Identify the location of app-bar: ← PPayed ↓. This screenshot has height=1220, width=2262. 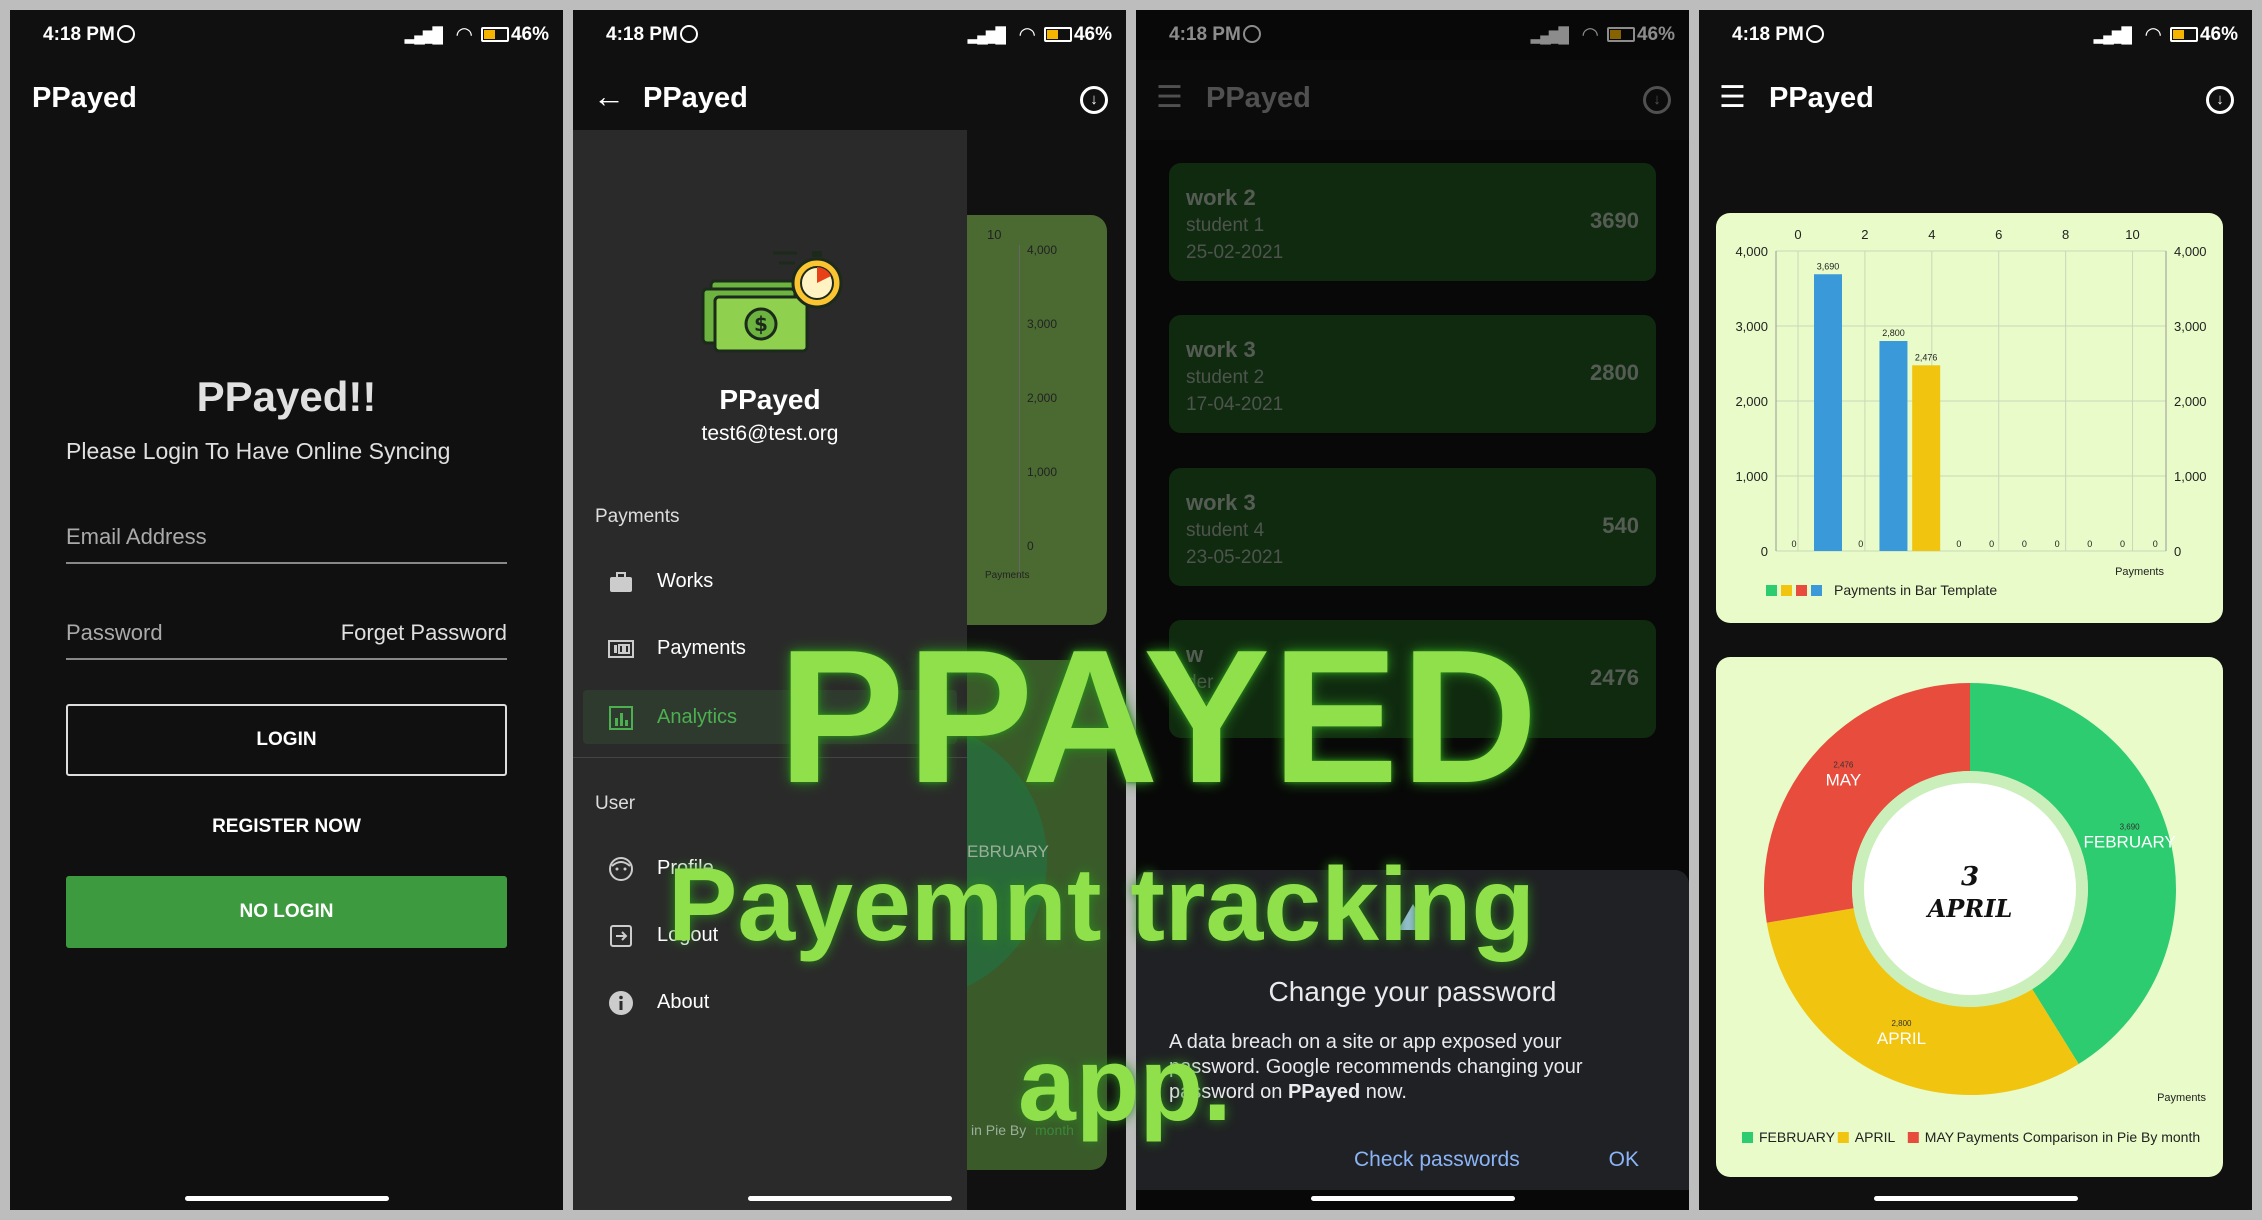
(849, 100).